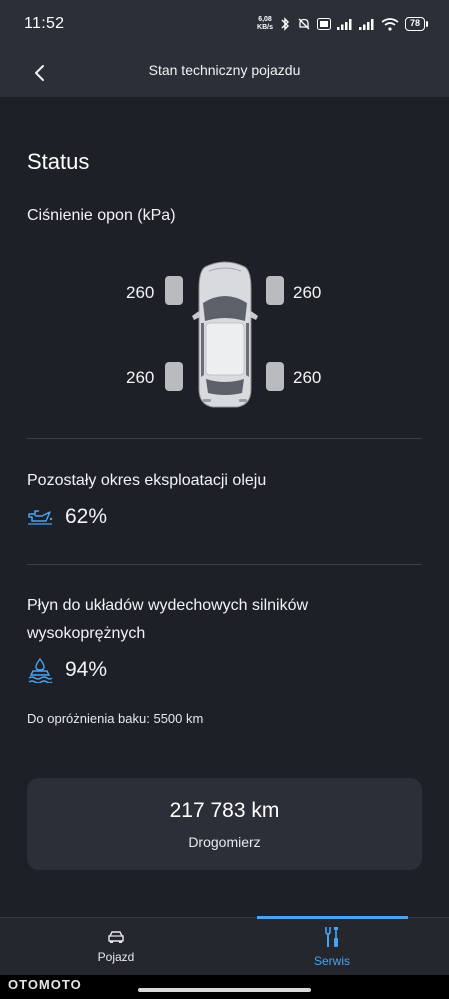 The width and height of the screenshot is (449, 999). I want to click on bluetooth-icon, so click(285, 24).